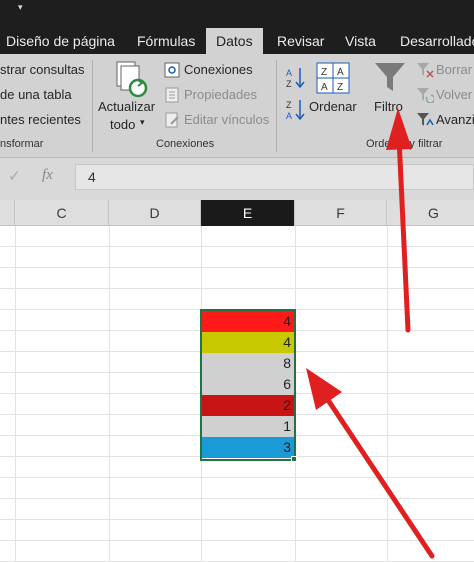 The width and height of the screenshot is (474, 562). What do you see at coordinates (218, 69) in the screenshot?
I see `connections-button: Conexiones` at bounding box center [218, 69].